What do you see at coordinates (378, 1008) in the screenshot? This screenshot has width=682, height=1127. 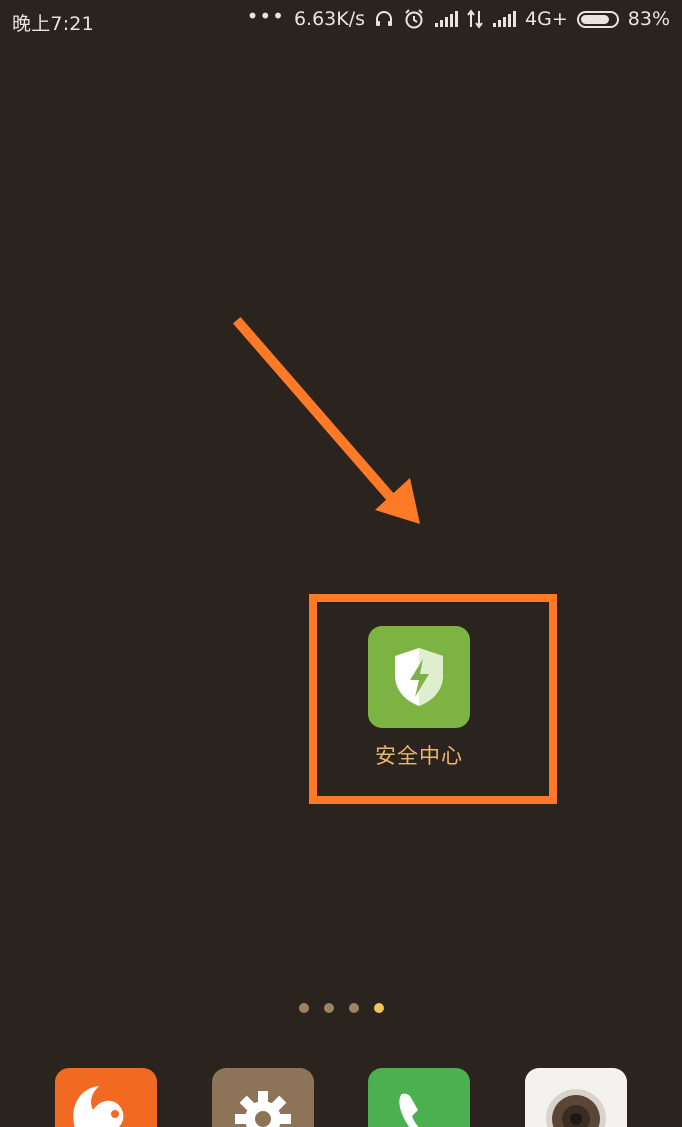 I see `page-dot-active` at bounding box center [378, 1008].